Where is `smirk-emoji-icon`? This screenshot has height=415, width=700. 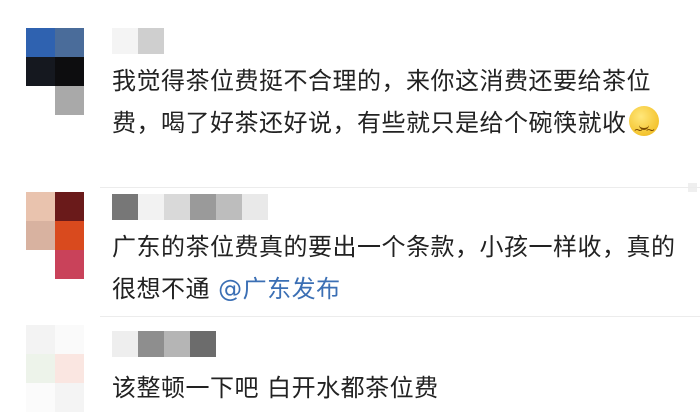
smirk-emoji-icon is located at coordinates (643, 128).